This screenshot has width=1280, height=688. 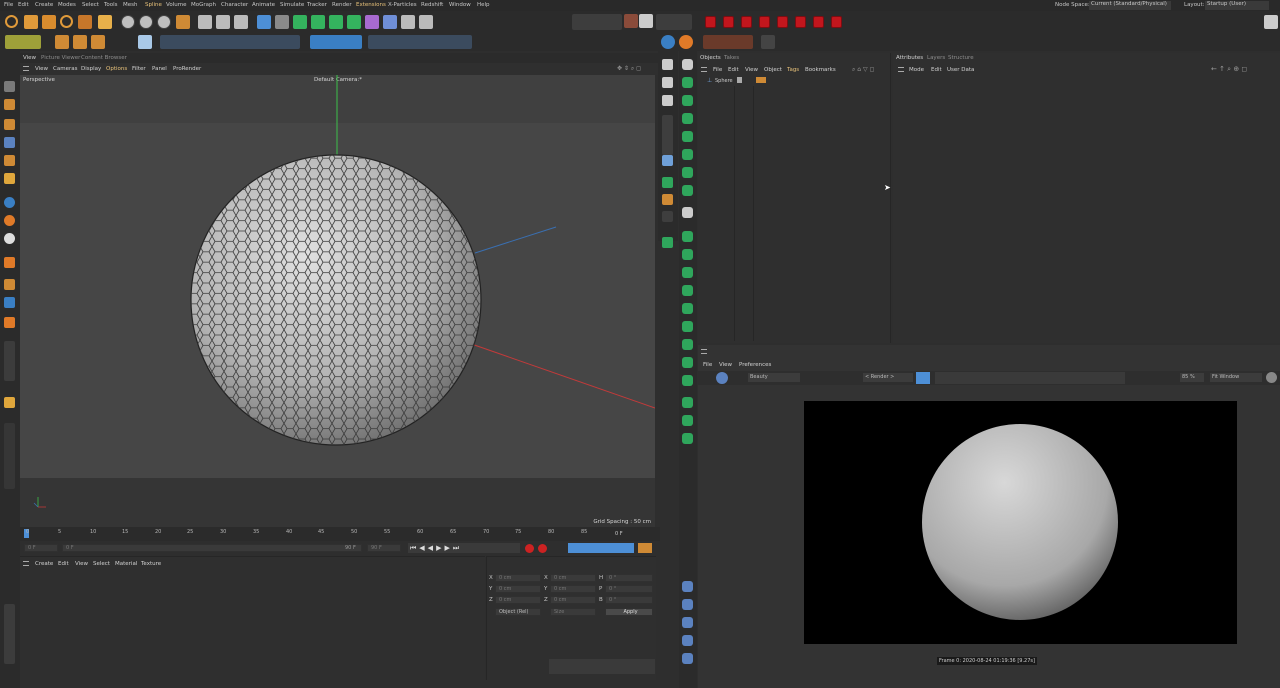 I want to click on scene-icon, so click(x=687, y=586).